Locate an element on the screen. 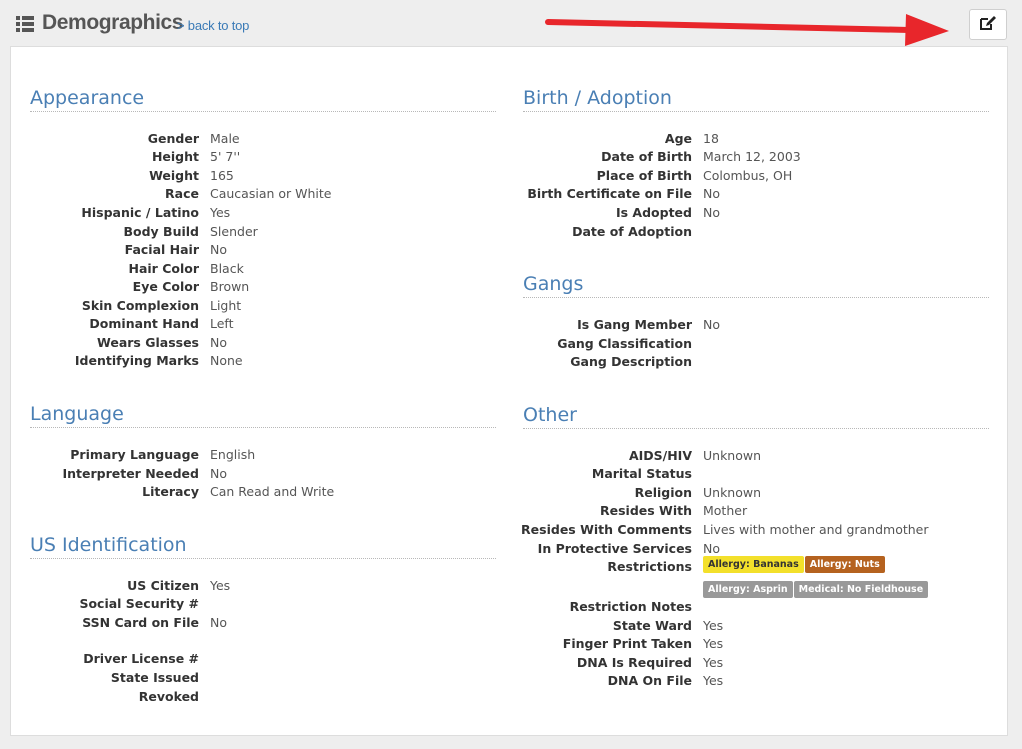 The width and height of the screenshot is (1022, 749). field-label: SSN Card on File is located at coordinates (140, 622).